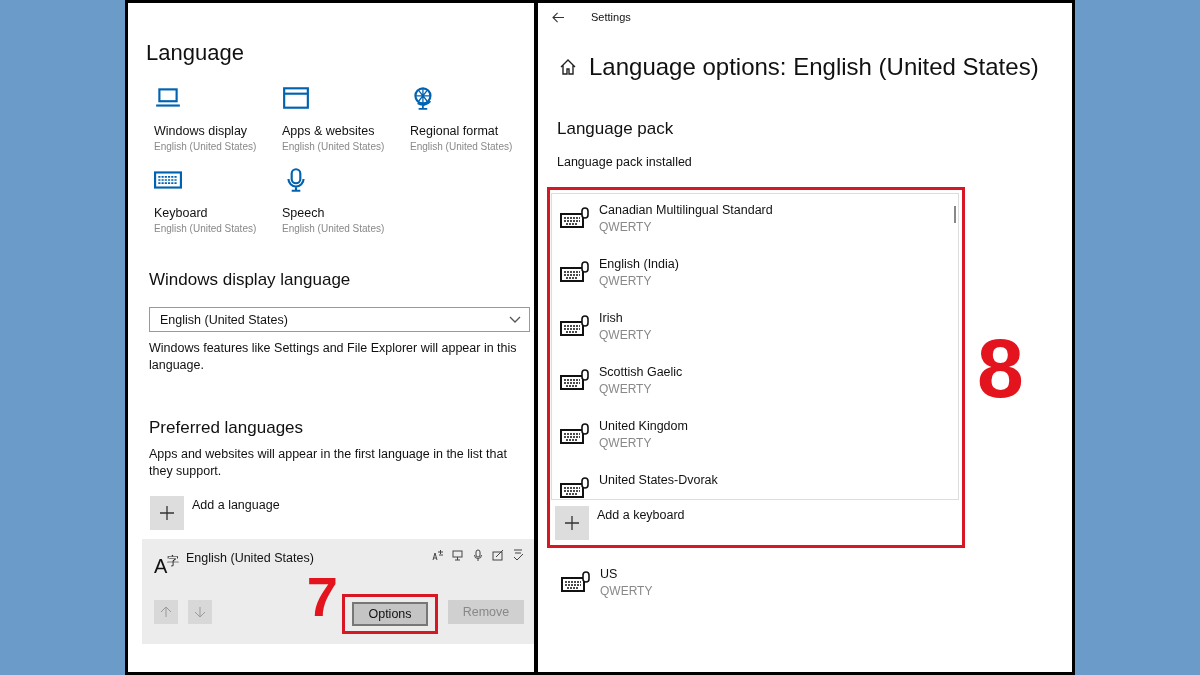 The image size is (1200, 675). I want to click on tile-label: Apps & websites, so click(328, 131).